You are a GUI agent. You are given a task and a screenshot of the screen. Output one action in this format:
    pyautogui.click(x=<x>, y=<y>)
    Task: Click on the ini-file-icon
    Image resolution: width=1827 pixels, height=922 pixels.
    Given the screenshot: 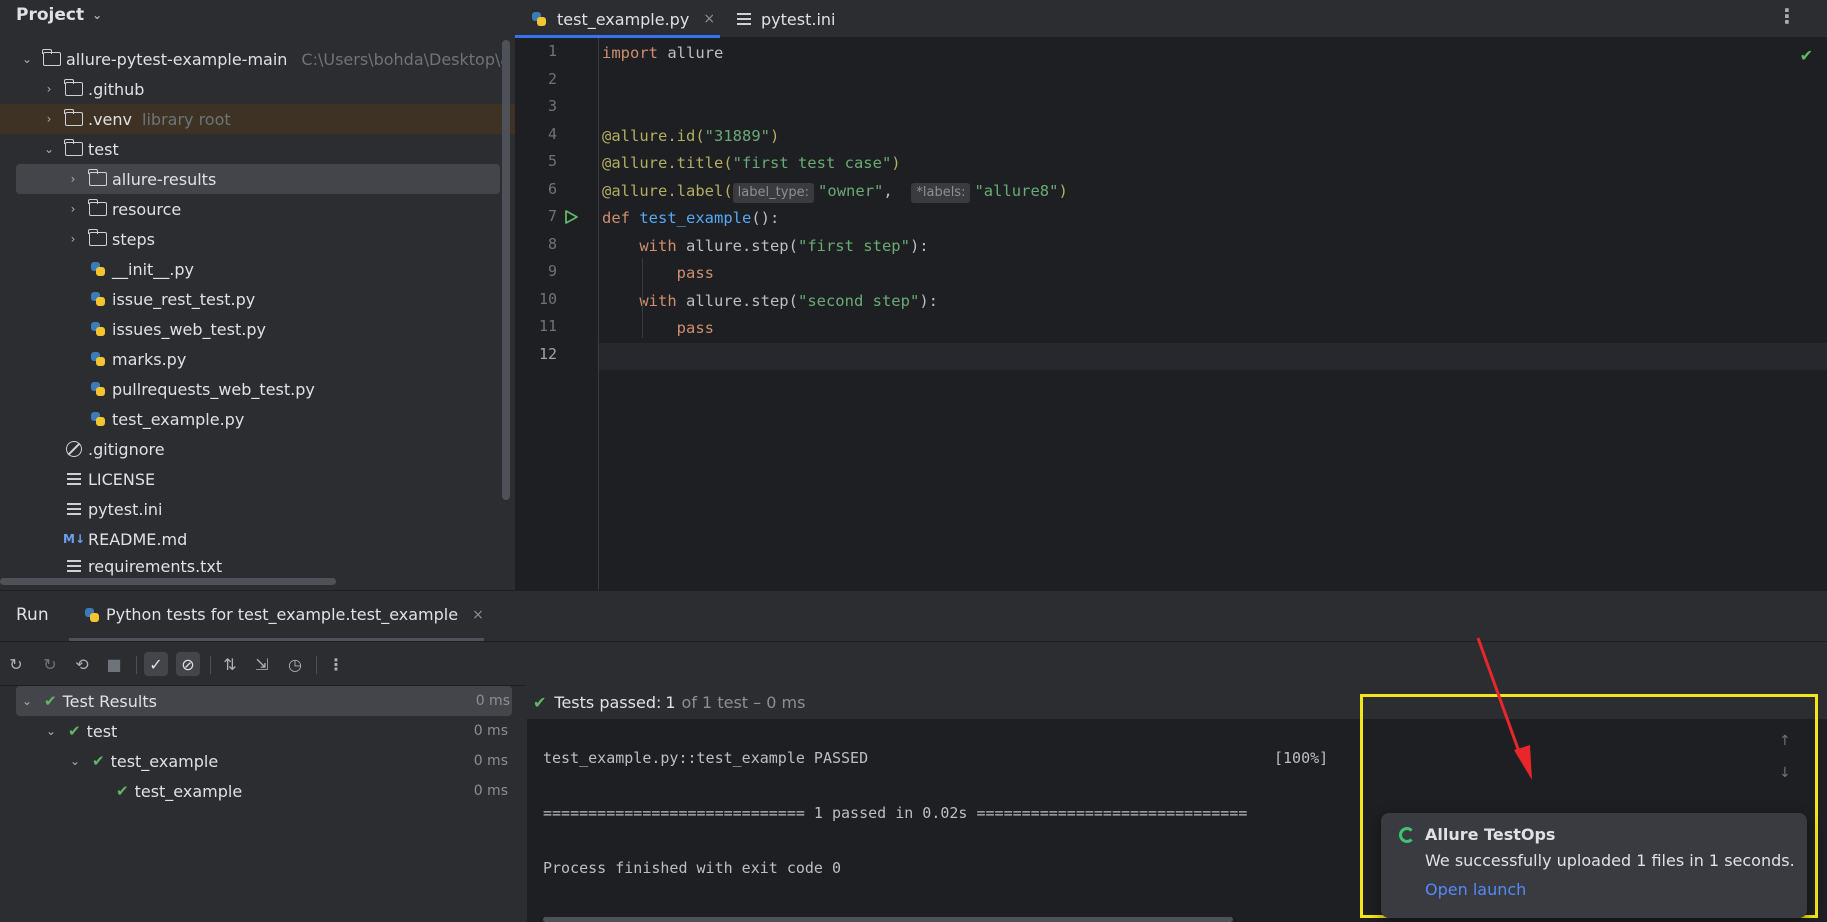 What is the action you would take?
    pyautogui.click(x=74, y=509)
    